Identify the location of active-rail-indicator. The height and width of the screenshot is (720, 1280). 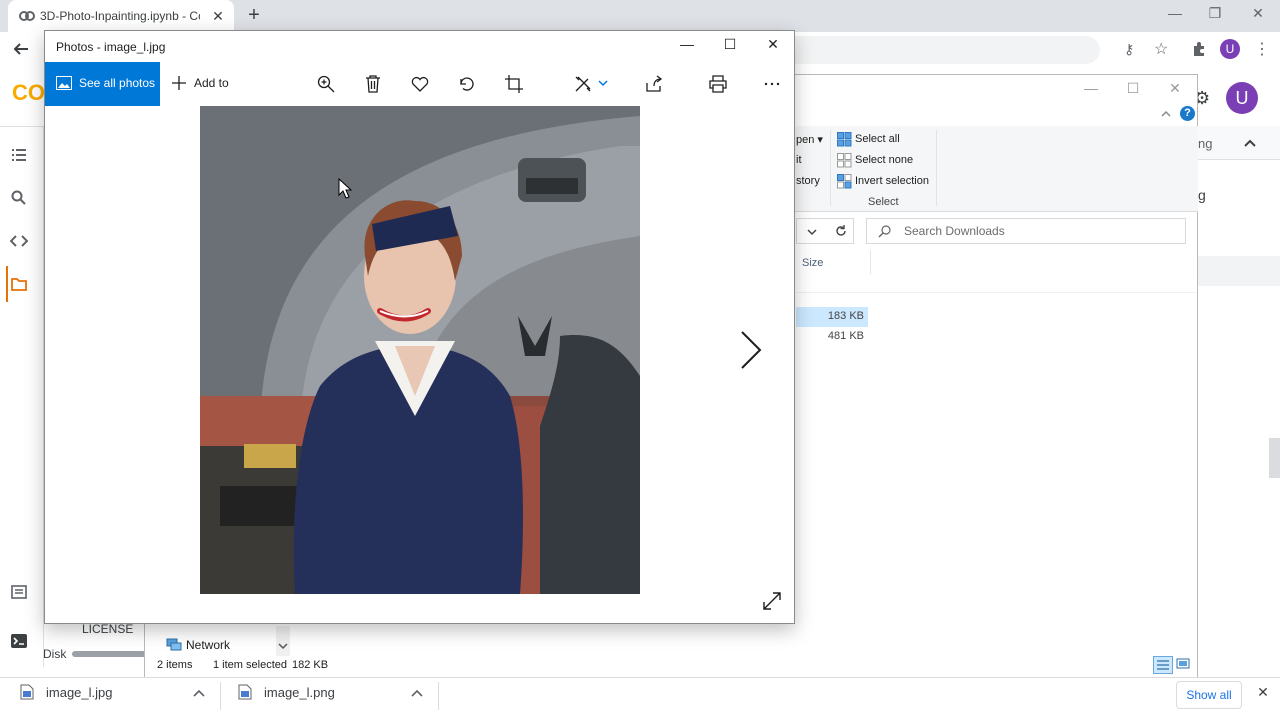
(7, 284).